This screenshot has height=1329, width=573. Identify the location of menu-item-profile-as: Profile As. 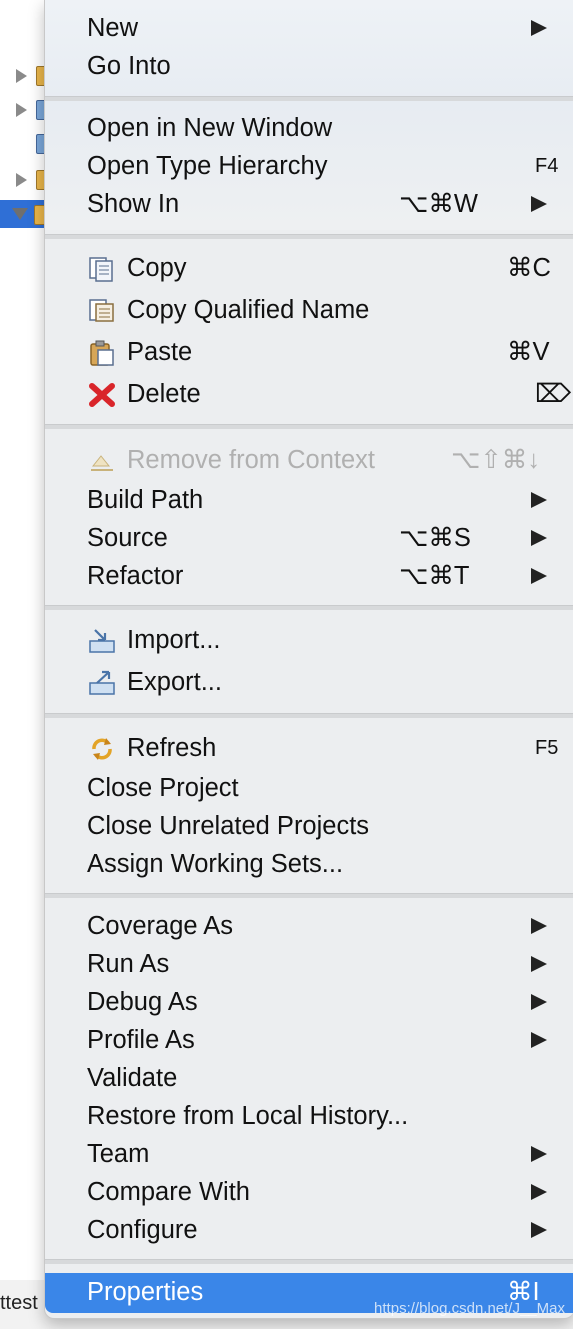
(309, 1040).